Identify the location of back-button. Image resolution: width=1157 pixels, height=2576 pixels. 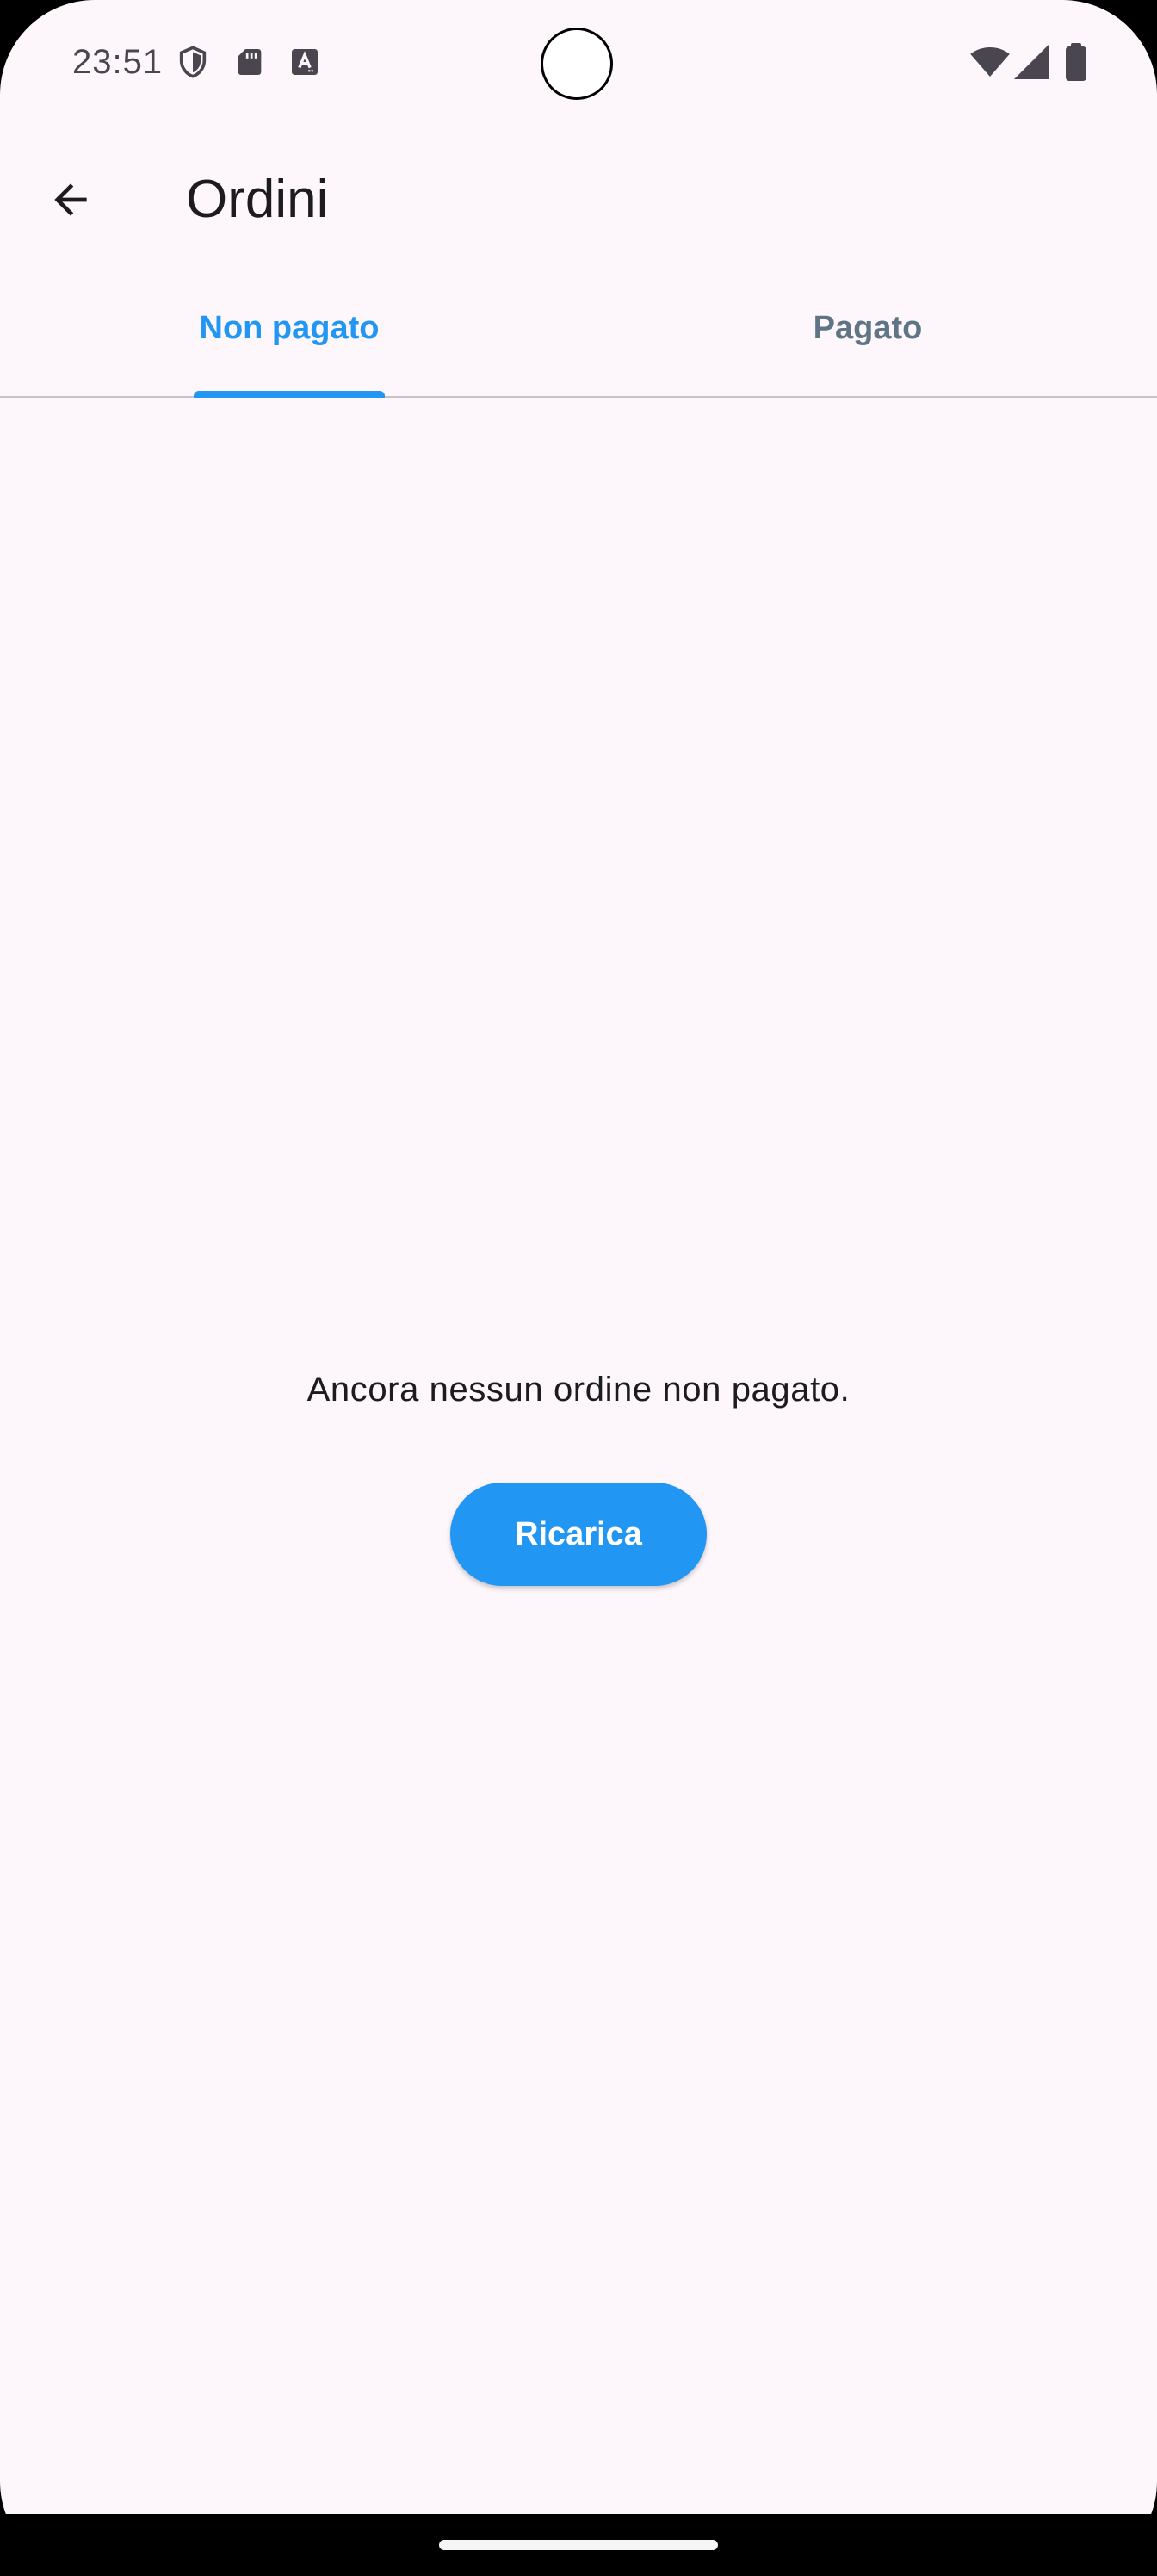
(70, 202).